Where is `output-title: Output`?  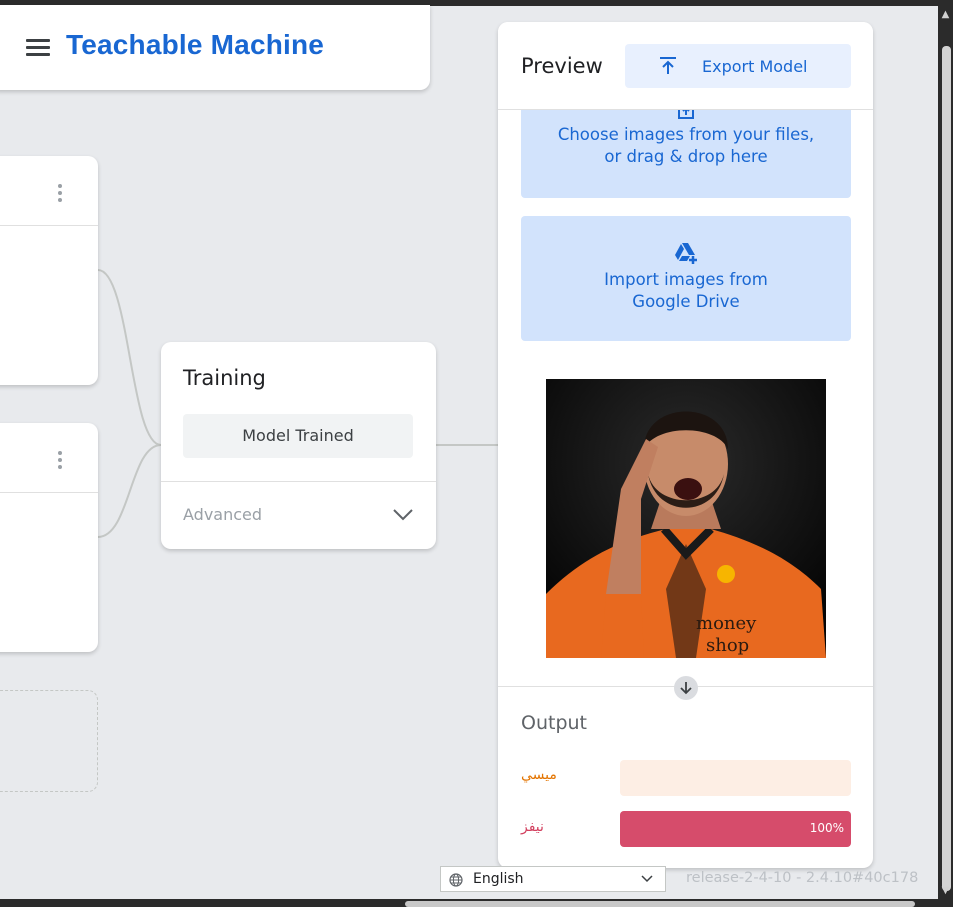 output-title: Output is located at coordinates (554, 723).